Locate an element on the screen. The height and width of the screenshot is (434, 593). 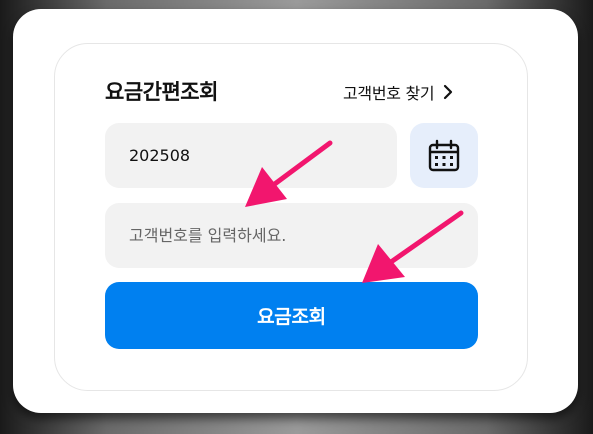
find-customer-number-link: 고객번호 찾기 is located at coordinates (398, 92).